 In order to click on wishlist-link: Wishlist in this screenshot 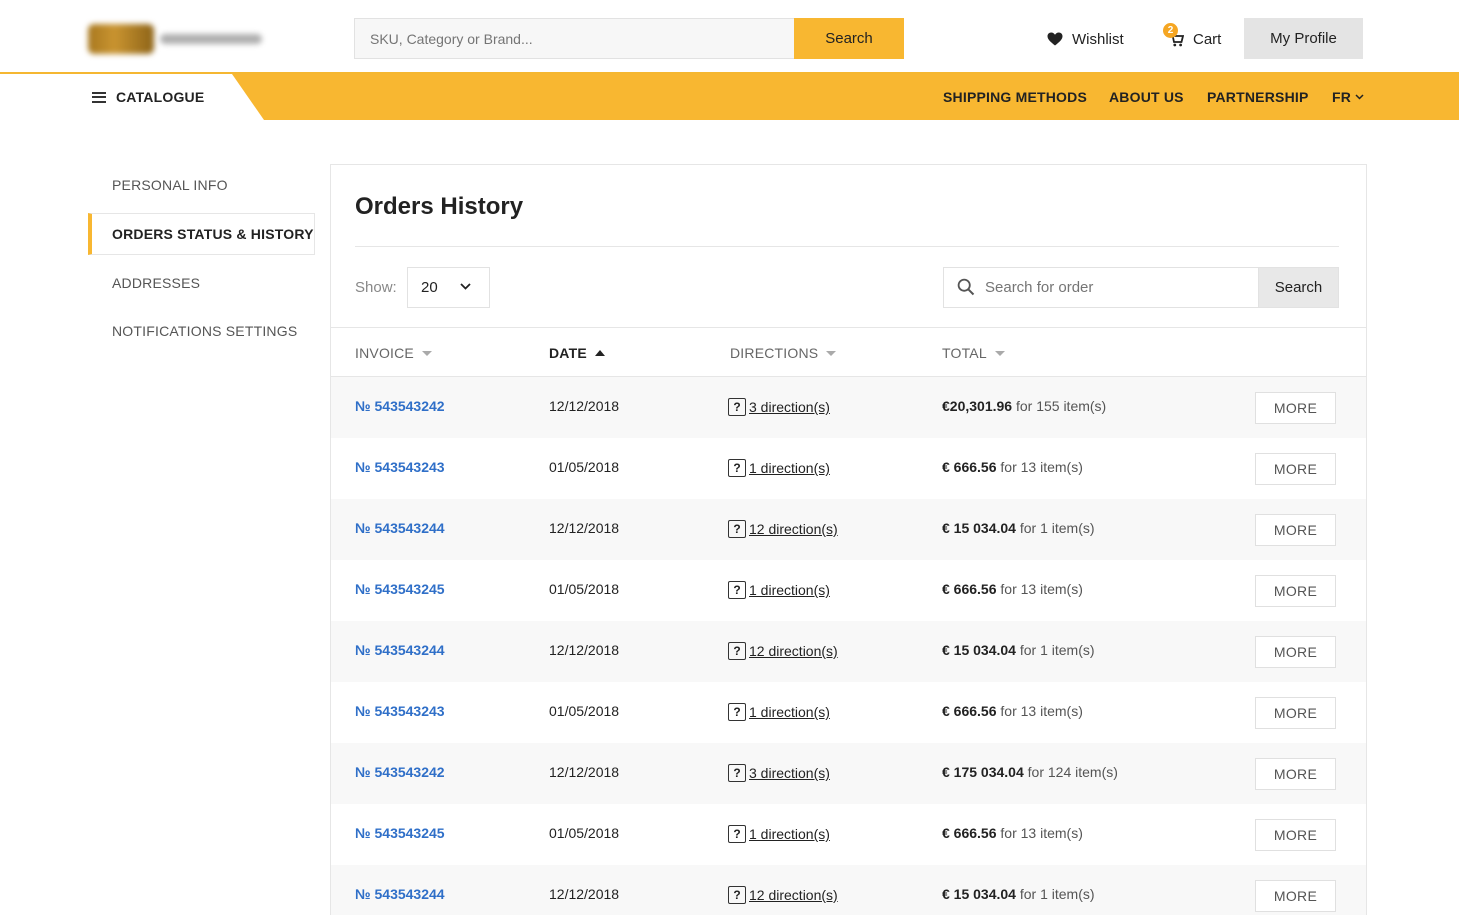, I will do `click(1085, 39)`.